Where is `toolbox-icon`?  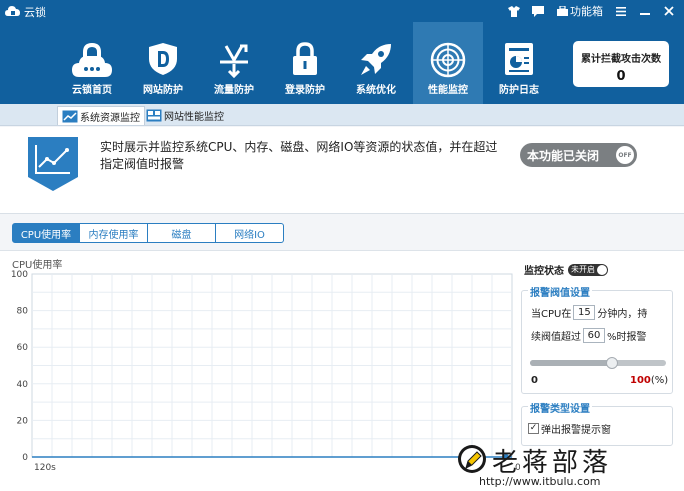
toolbox-icon is located at coordinates (562, 11).